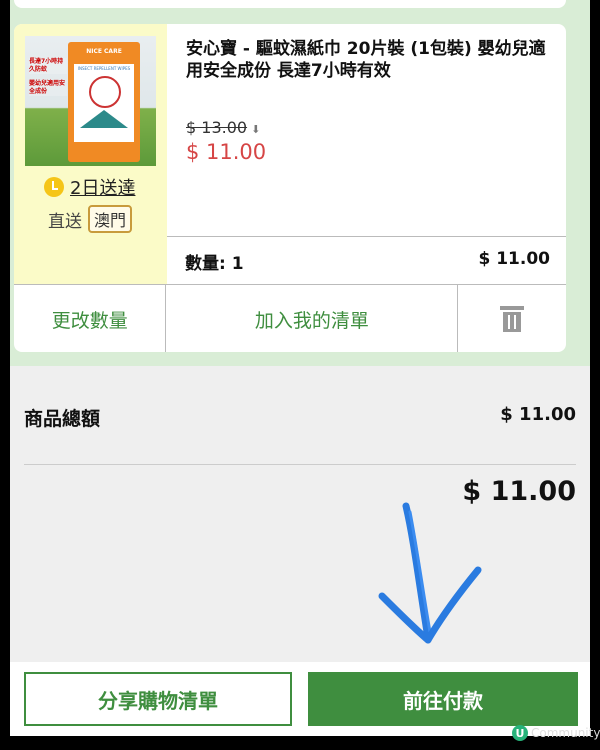 This screenshot has width=600, height=750. What do you see at coordinates (105, 92) in the screenshot?
I see `no-mosquito-icon` at bounding box center [105, 92].